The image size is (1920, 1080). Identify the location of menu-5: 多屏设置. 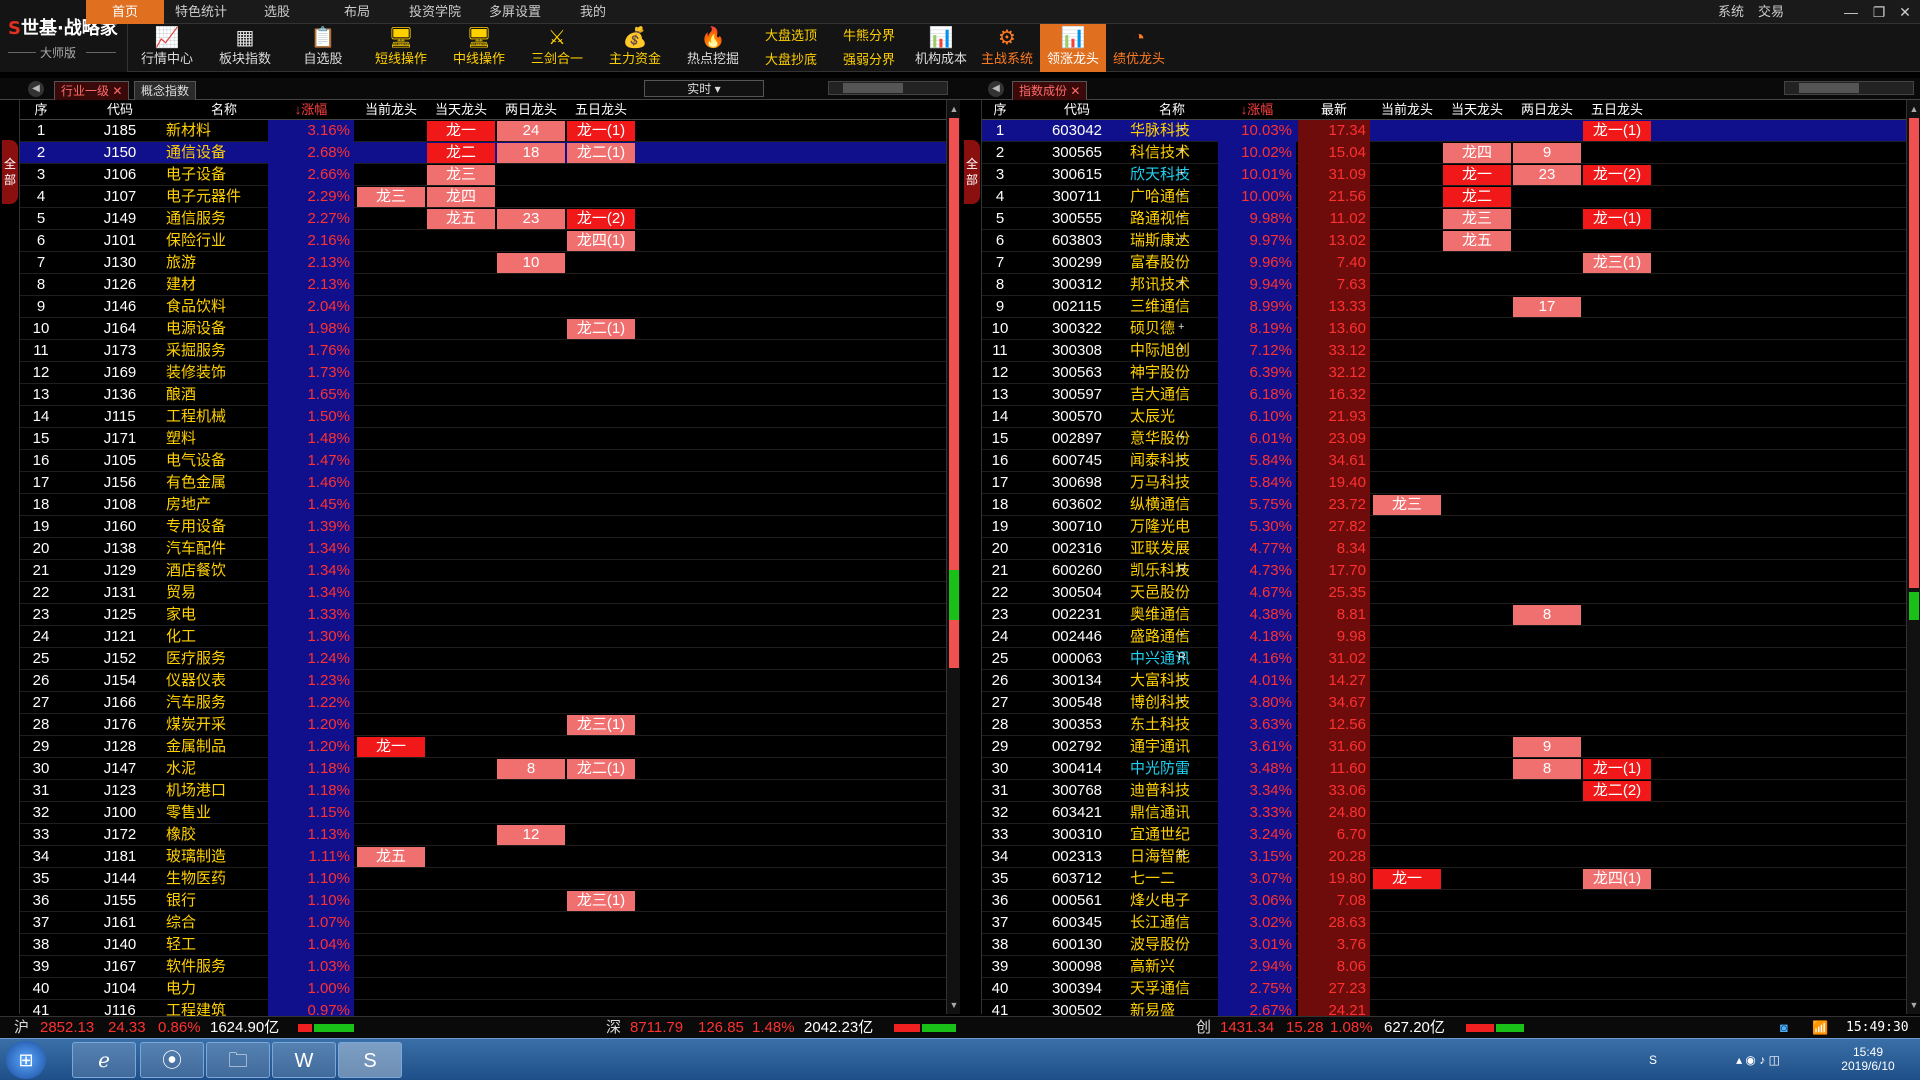
(515, 12).